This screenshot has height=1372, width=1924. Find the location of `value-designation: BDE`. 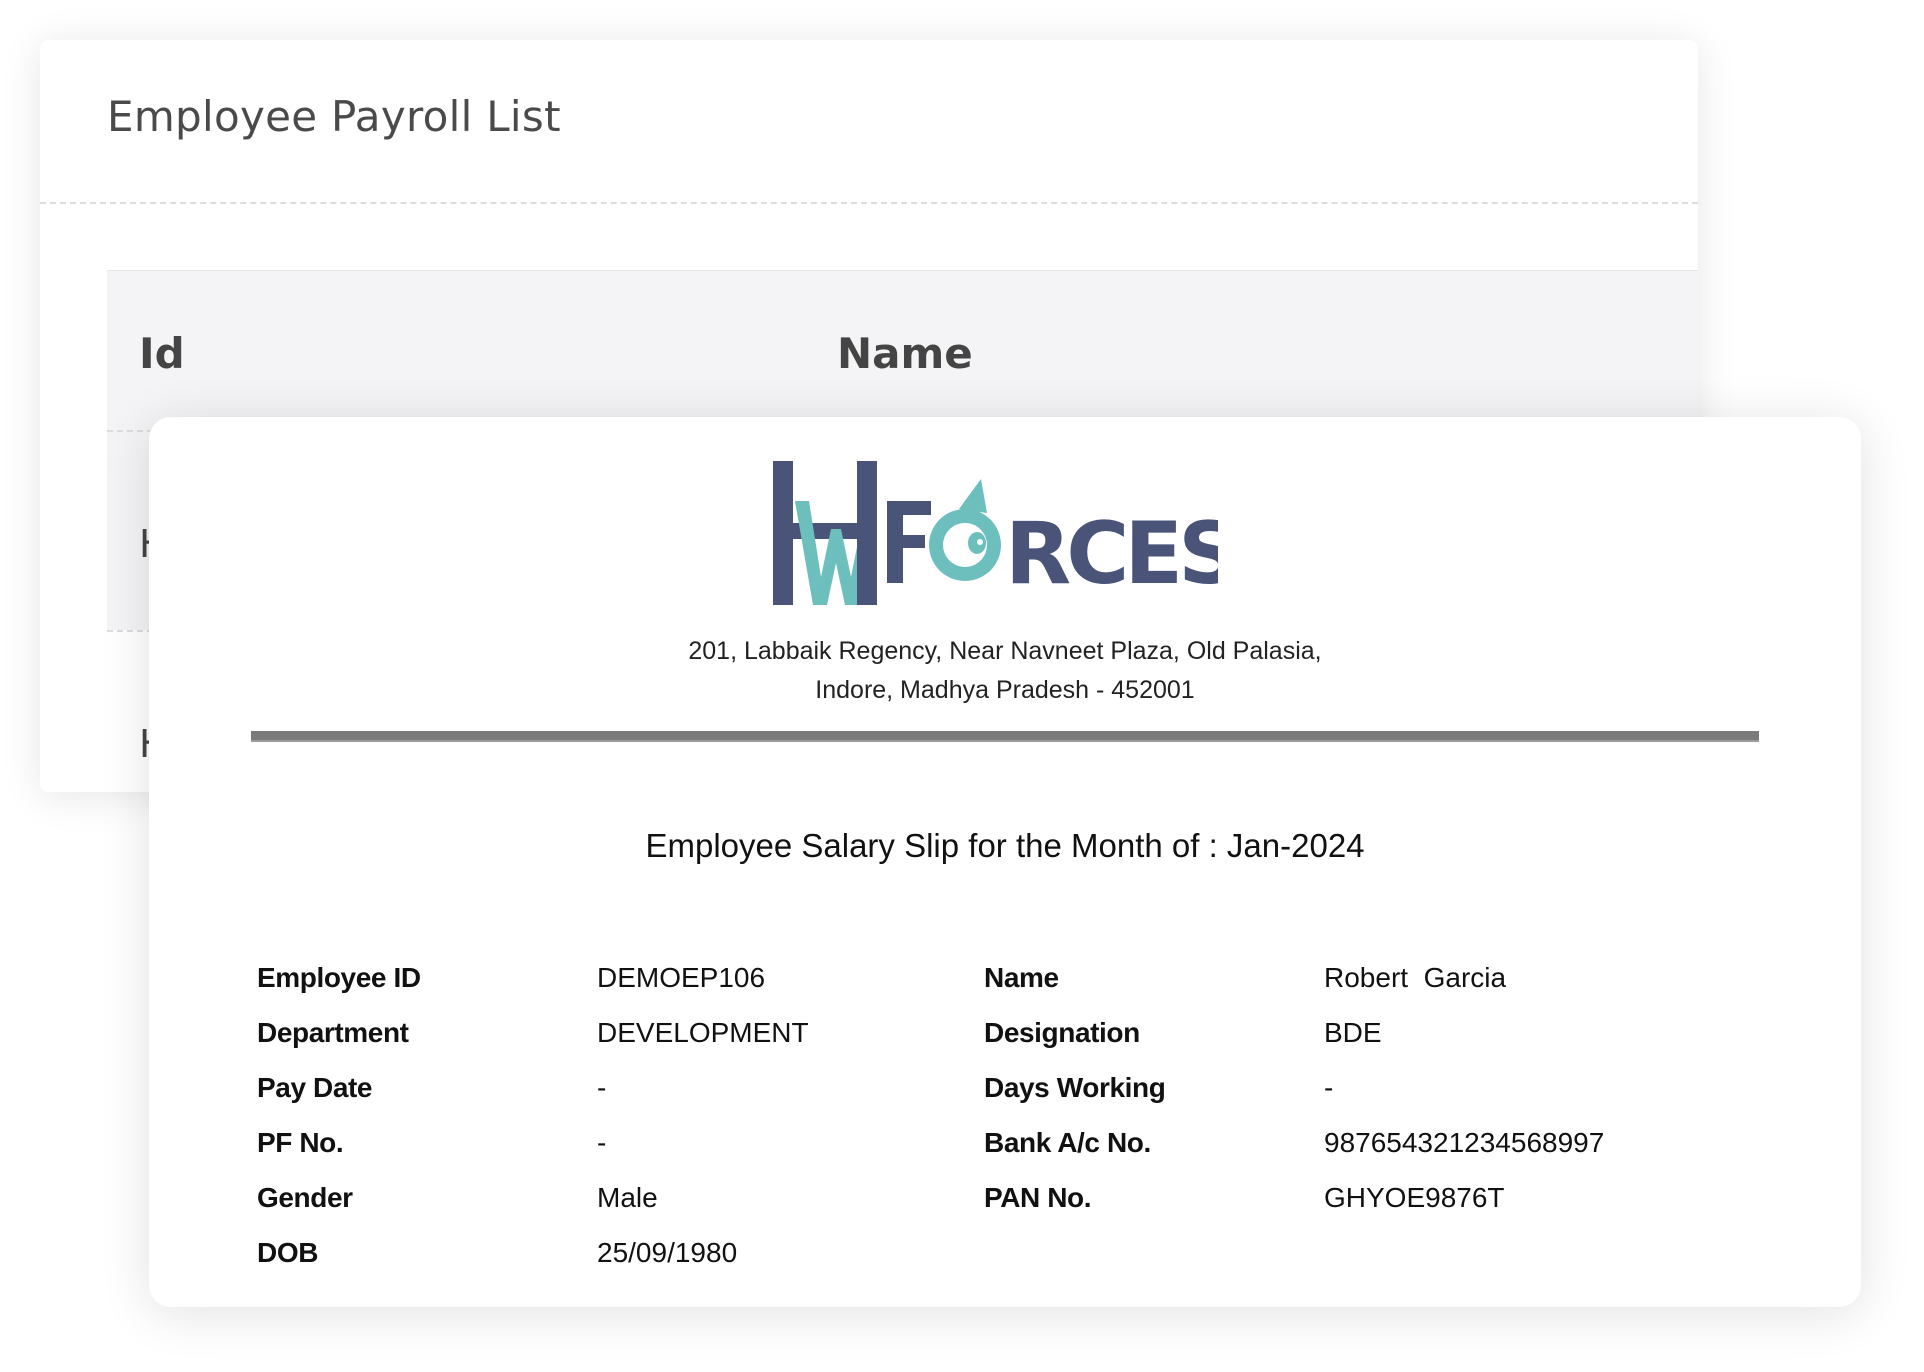

value-designation: BDE is located at coordinates (1353, 1032).